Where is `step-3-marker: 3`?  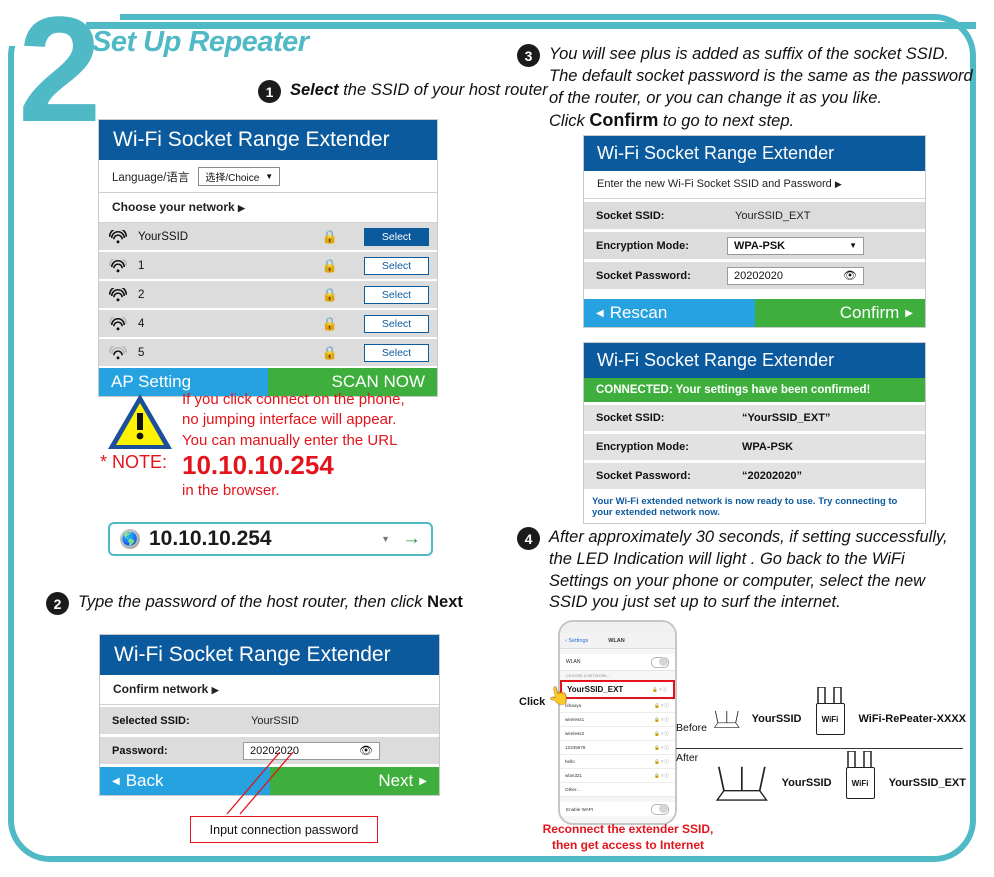 step-3-marker: 3 is located at coordinates (528, 55).